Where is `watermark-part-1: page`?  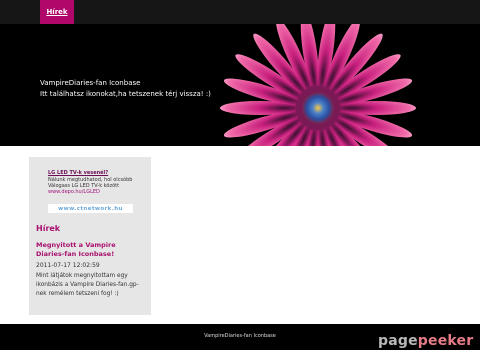
watermark-part-1: page is located at coordinates (398, 341).